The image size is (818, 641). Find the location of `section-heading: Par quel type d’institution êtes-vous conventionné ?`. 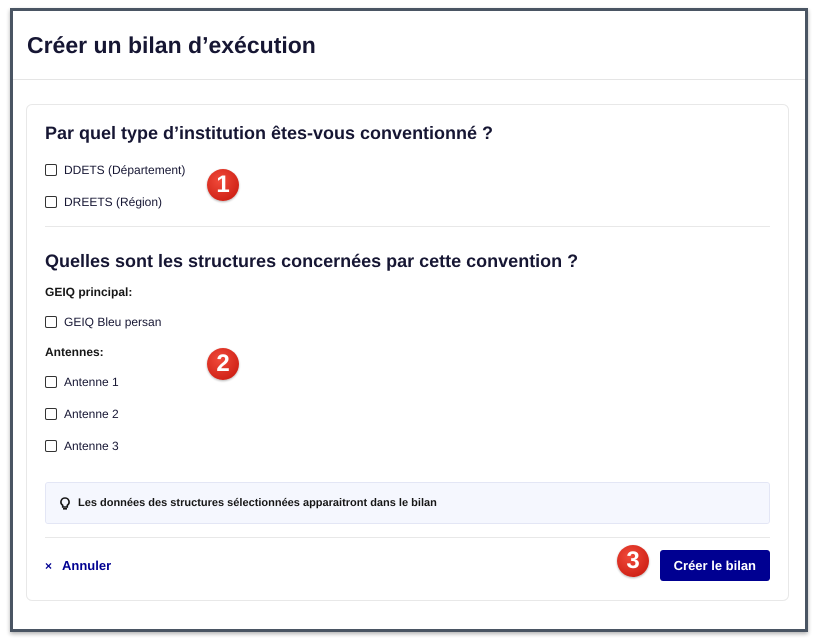

section-heading: Par quel type d’institution êtes-vous conventionné ? is located at coordinates (269, 133).